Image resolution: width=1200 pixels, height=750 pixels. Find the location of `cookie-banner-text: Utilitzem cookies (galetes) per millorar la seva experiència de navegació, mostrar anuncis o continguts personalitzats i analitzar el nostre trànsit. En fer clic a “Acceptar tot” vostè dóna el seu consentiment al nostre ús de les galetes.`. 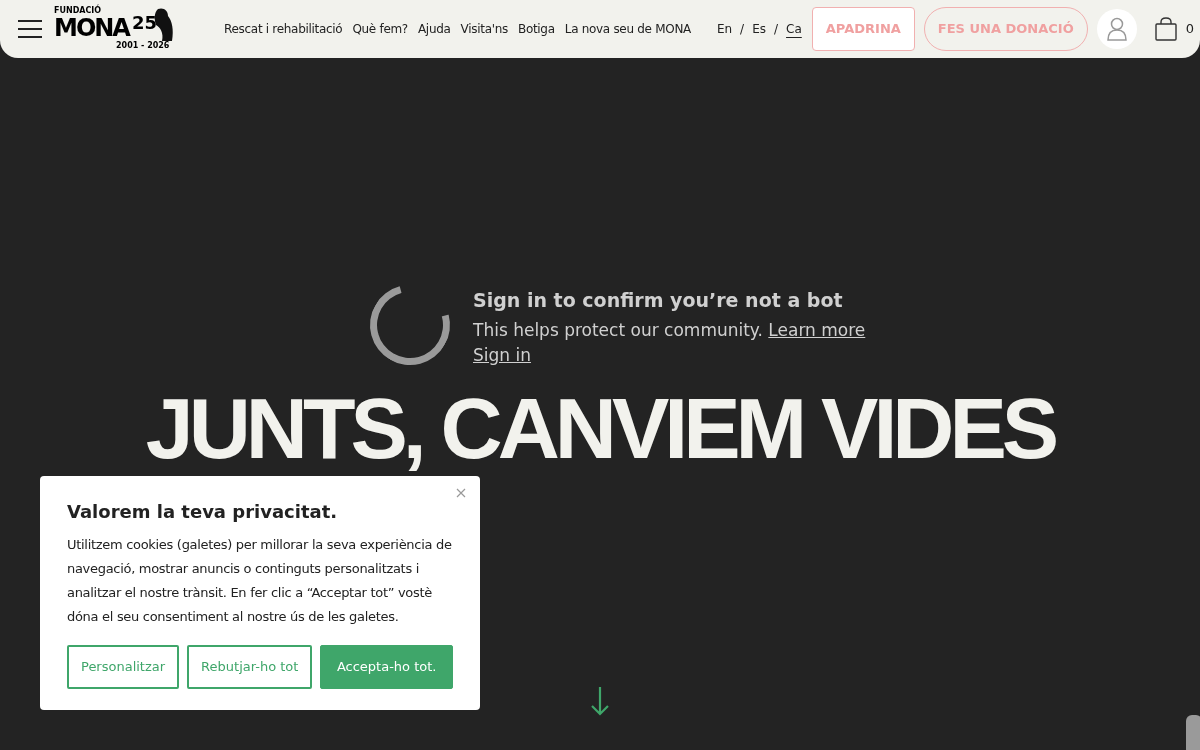

cookie-banner-text: Utilitzem cookies (galetes) per millorar la seva experiència de navegació, mostrar anuncis o continguts personalitzats i analitzar el nostre trànsit. En fer clic a “Acceptar tot” vostè dóna el seu consentiment al nostre ús de les galetes. is located at coordinates (260, 581).